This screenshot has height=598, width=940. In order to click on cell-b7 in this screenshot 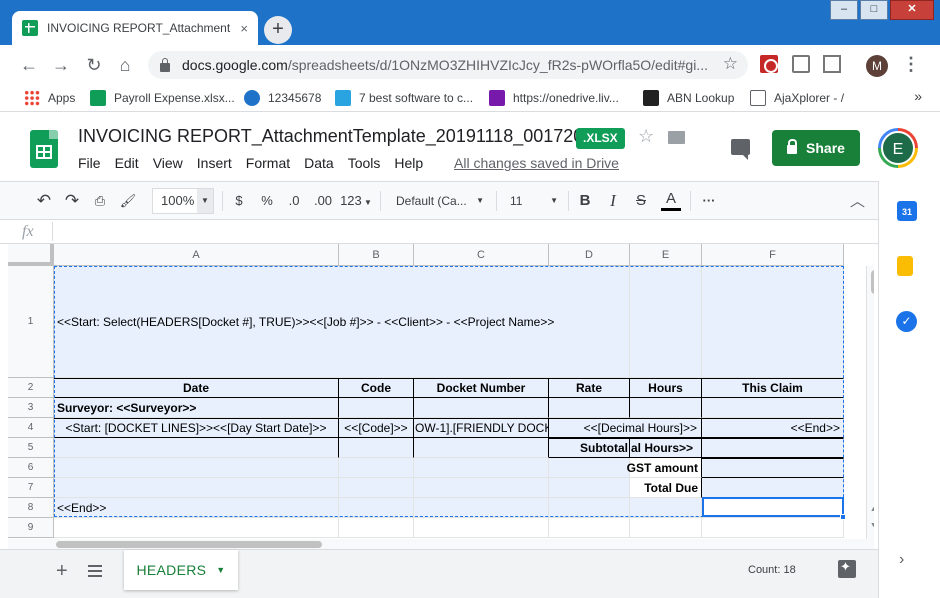, I will do `click(376, 488)`.